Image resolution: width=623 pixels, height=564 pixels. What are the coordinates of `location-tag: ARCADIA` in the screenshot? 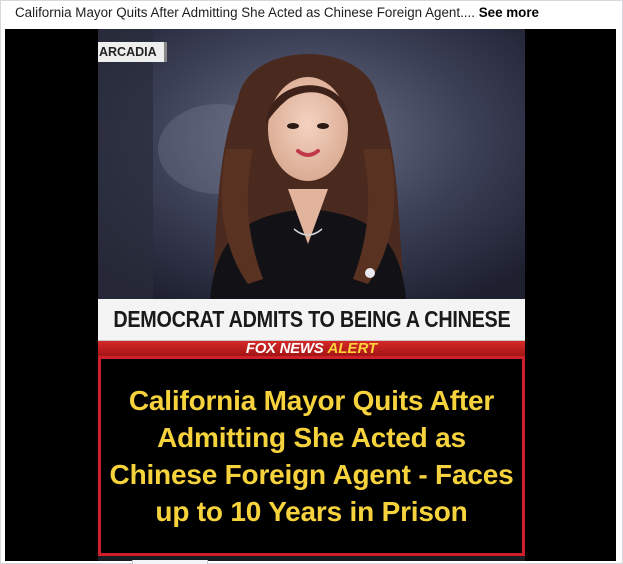 It's located at (132, 52).